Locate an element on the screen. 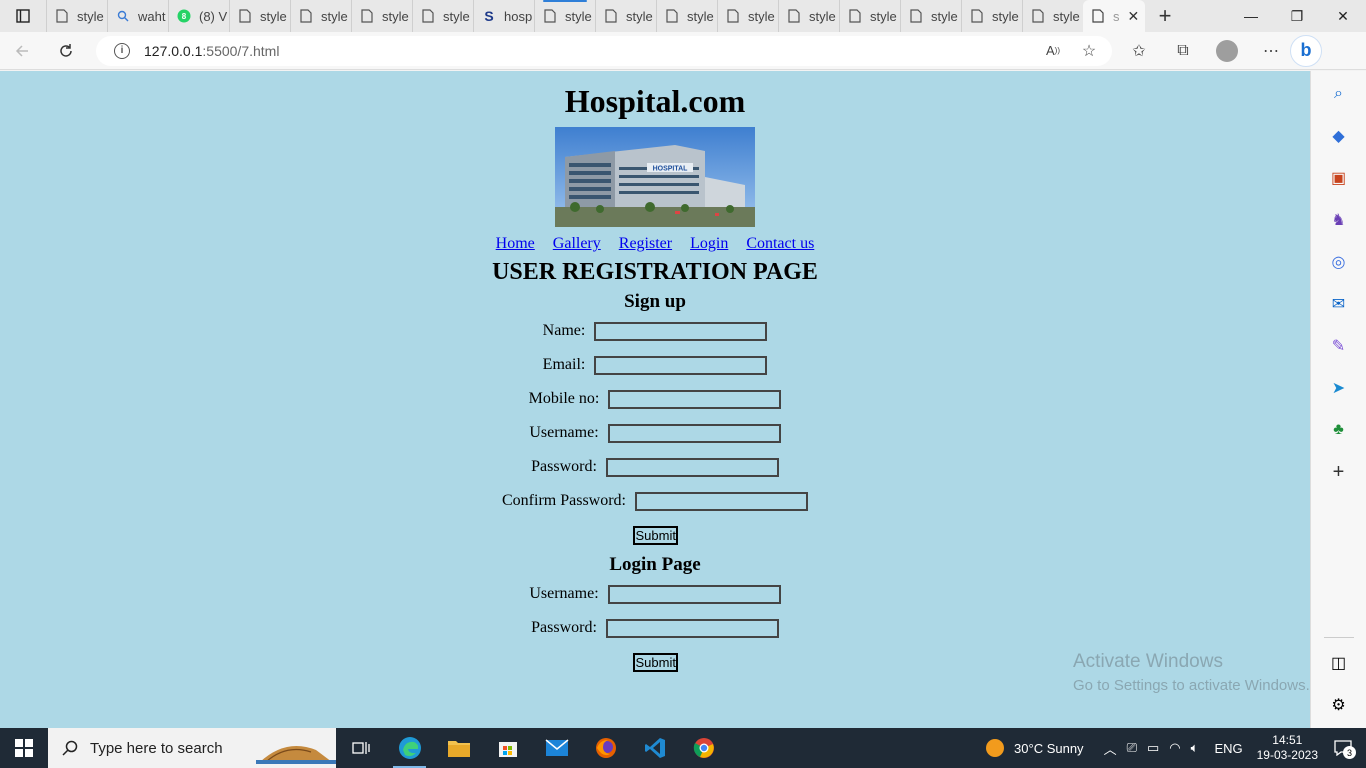 Image resolution: width=1366 pixels, height=768 pixels. address-bar: i 127.0.0.1:5500/7.html A)) ☆ is located at coordinates (604, 50).